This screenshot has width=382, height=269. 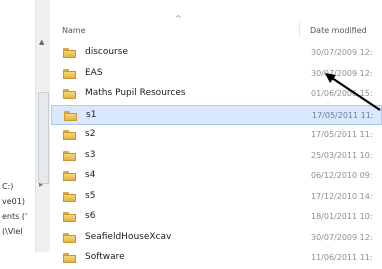 I want to click on file-name: EAS, so click(x=94, y=72).